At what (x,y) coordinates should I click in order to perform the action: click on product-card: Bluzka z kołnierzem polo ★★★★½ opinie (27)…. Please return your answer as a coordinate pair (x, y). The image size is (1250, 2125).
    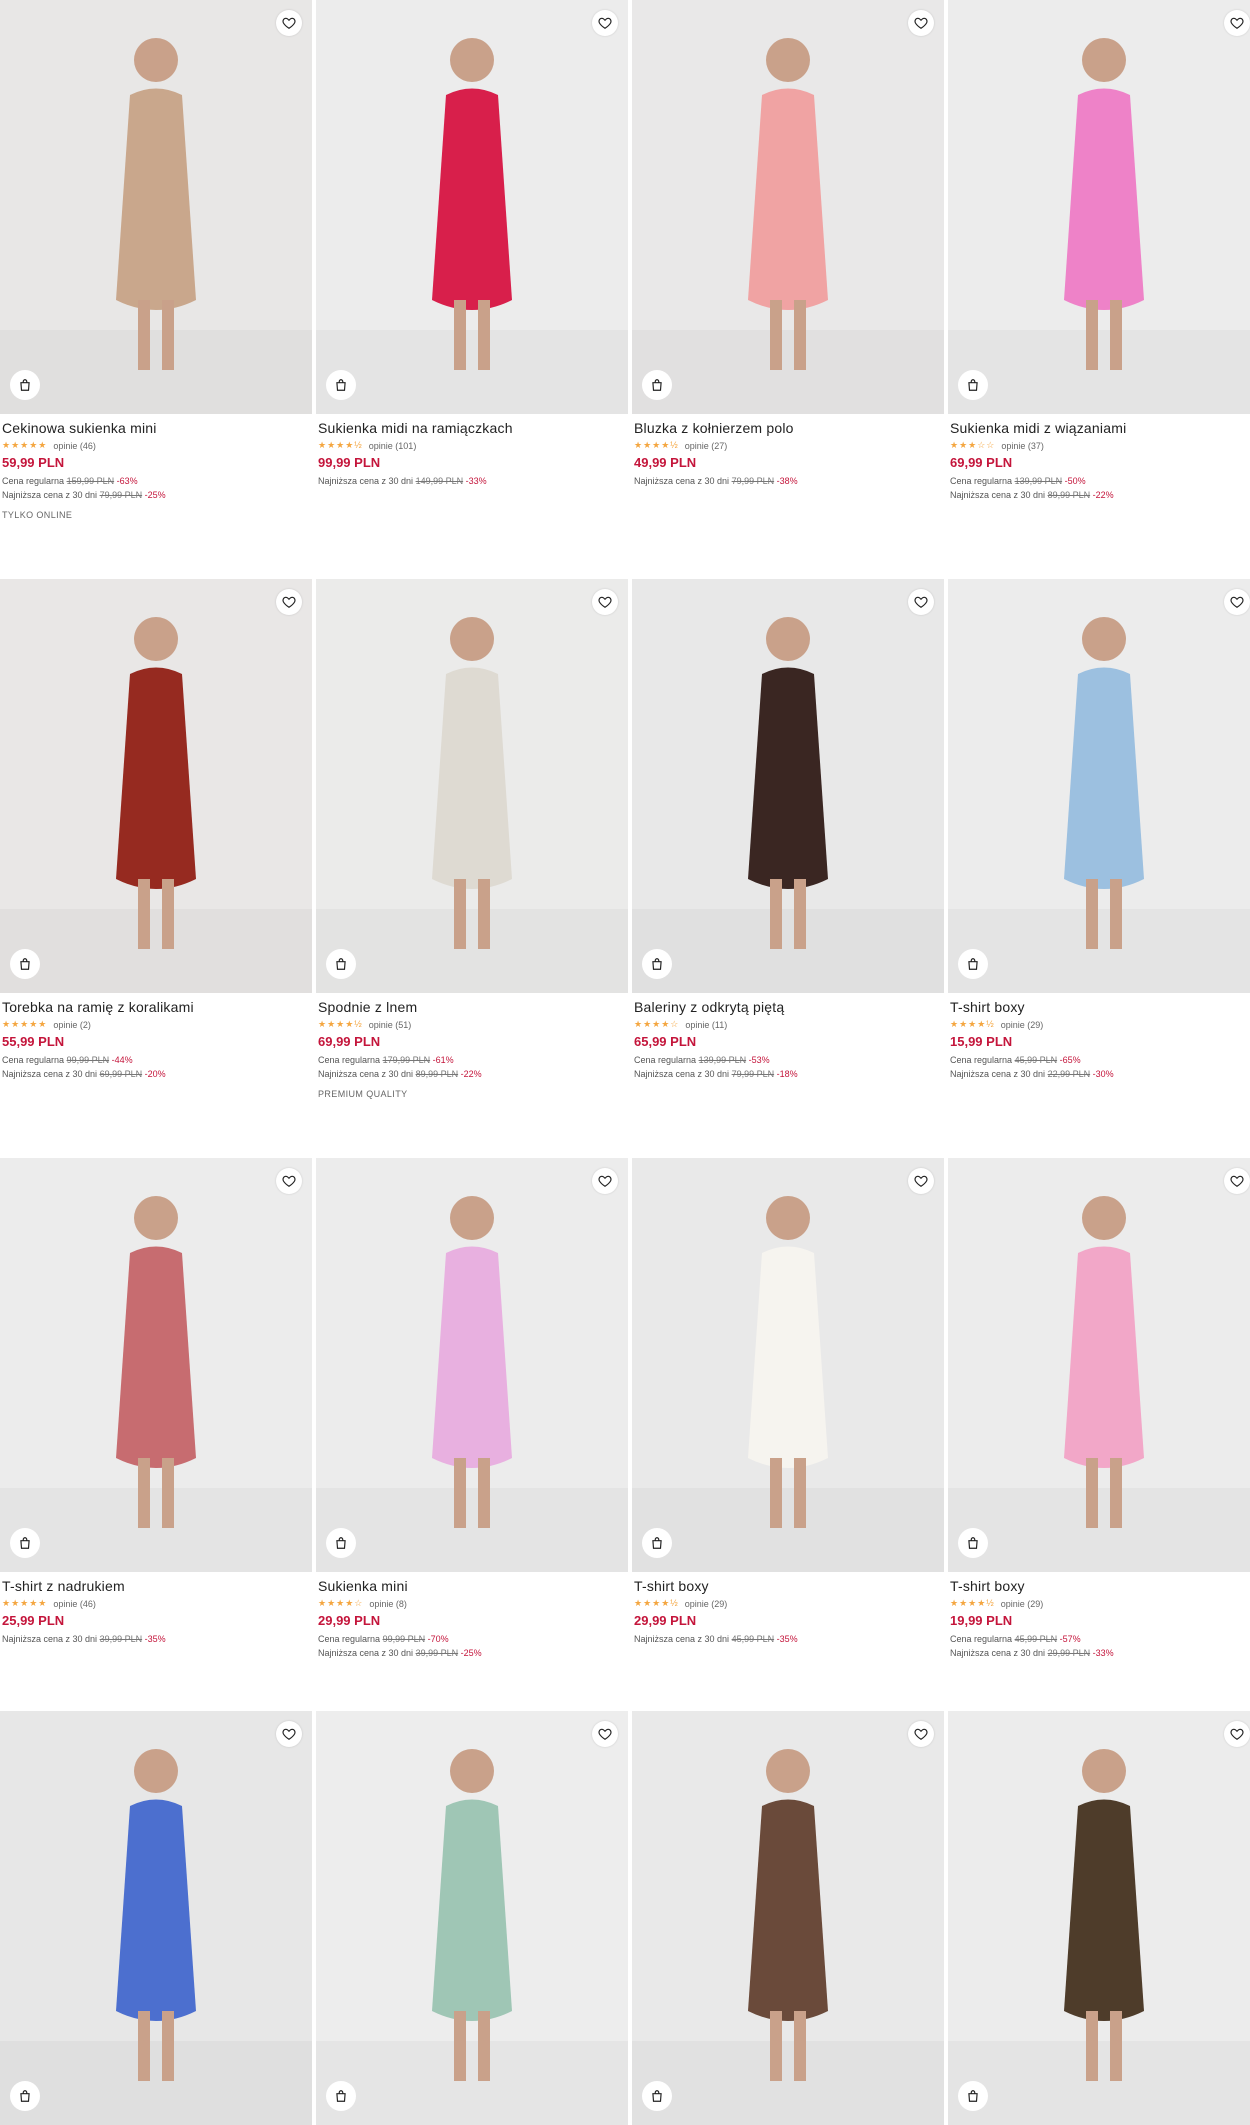
    Looking at the image, I should click on (788, 244).